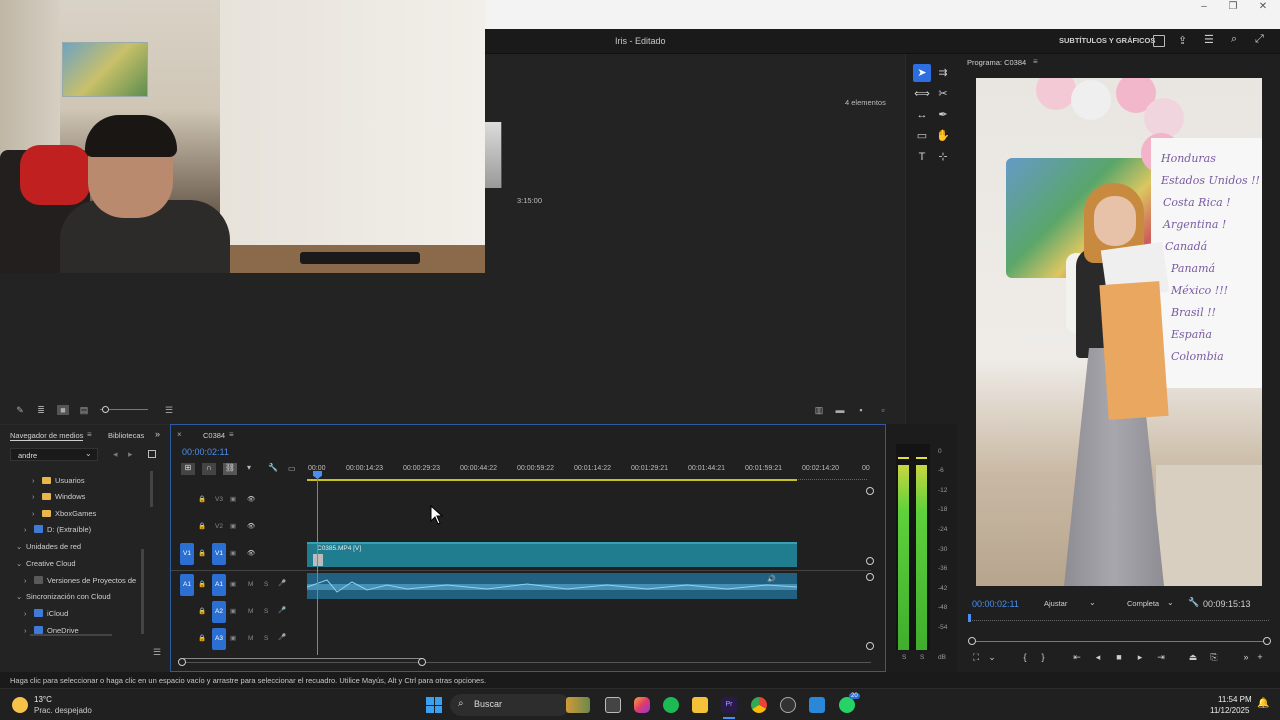  What do you see at coordinates (1077, 657) in the screenshot?
I see `go-to-in-icon: ⇤` at bounding box center [1077, 657].